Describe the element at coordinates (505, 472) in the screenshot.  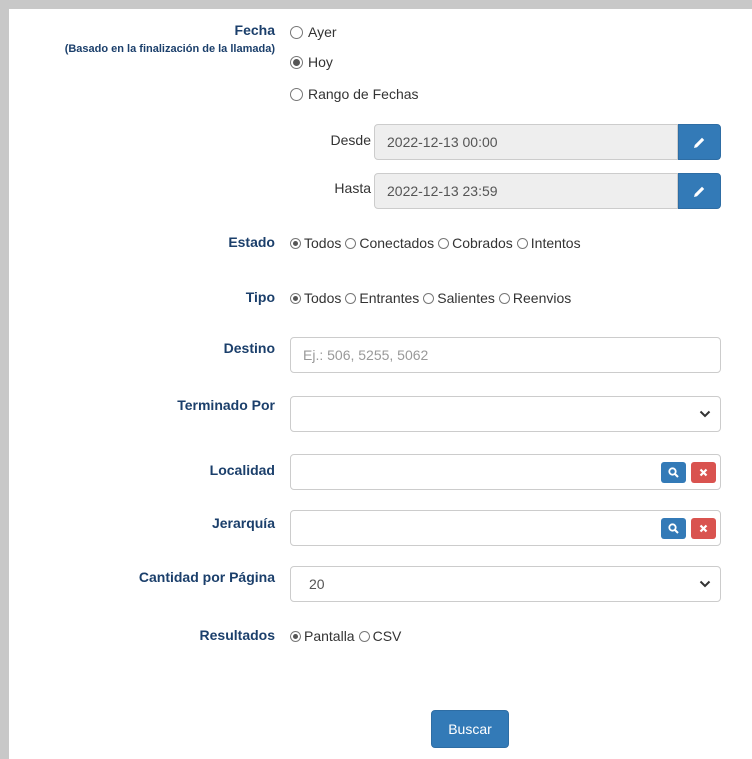
I see `localidad-input` at that location.